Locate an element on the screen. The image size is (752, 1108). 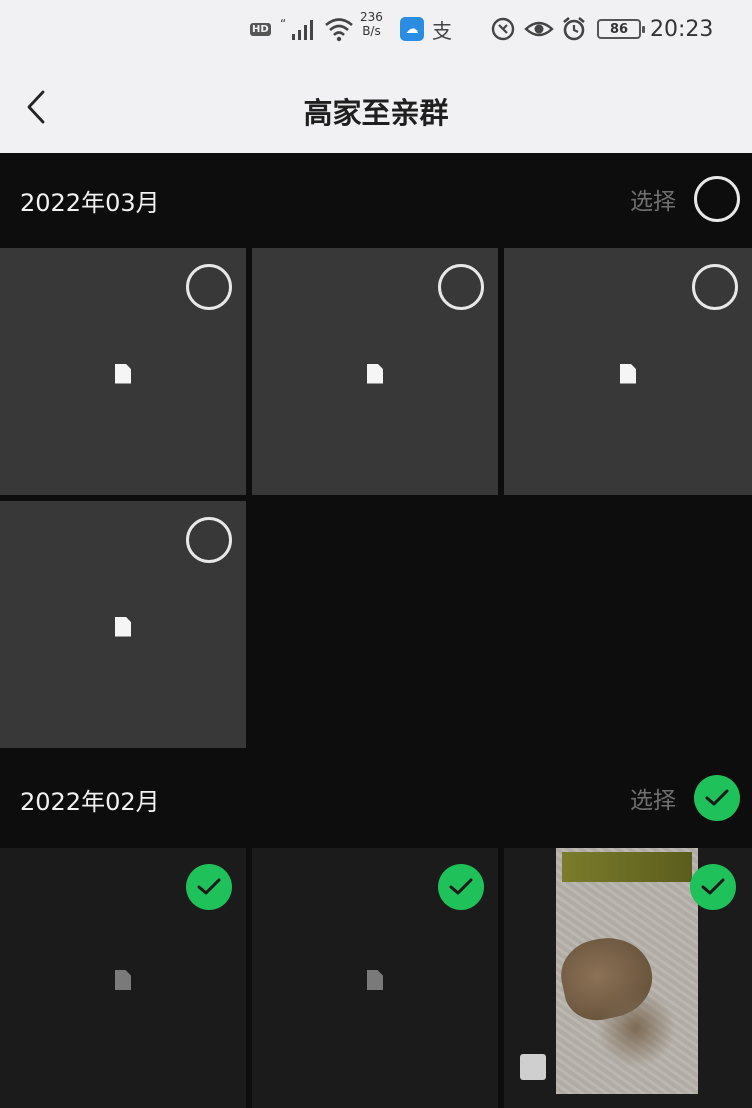
signal-icon: “ is located at coordinates (300, 29).